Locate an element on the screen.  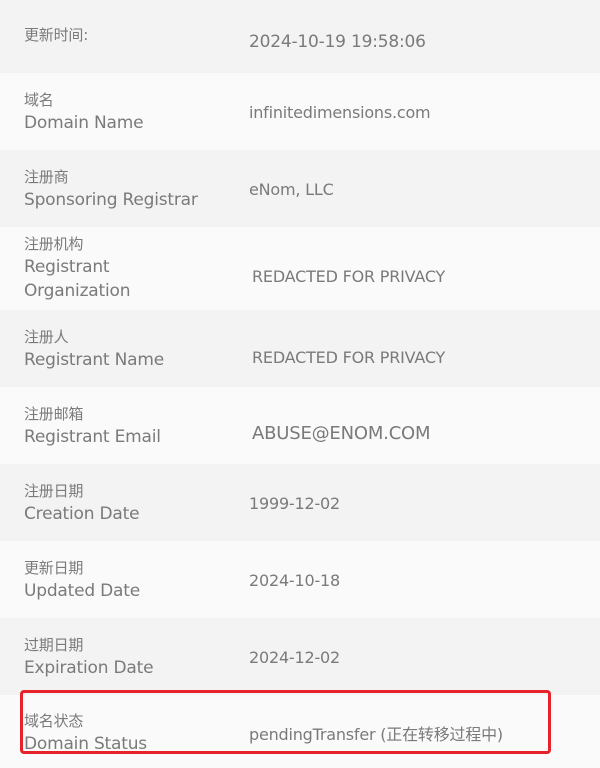
label-zh: 过期日期 is located at coordinates (54, 645).